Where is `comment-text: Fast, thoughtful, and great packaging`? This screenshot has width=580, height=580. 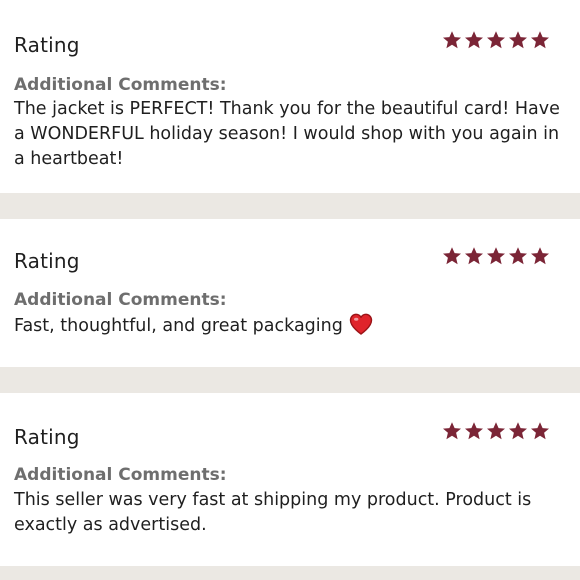 comment-text: Fast, thoughtful, and great packaging is located at coordinates (291, 326).